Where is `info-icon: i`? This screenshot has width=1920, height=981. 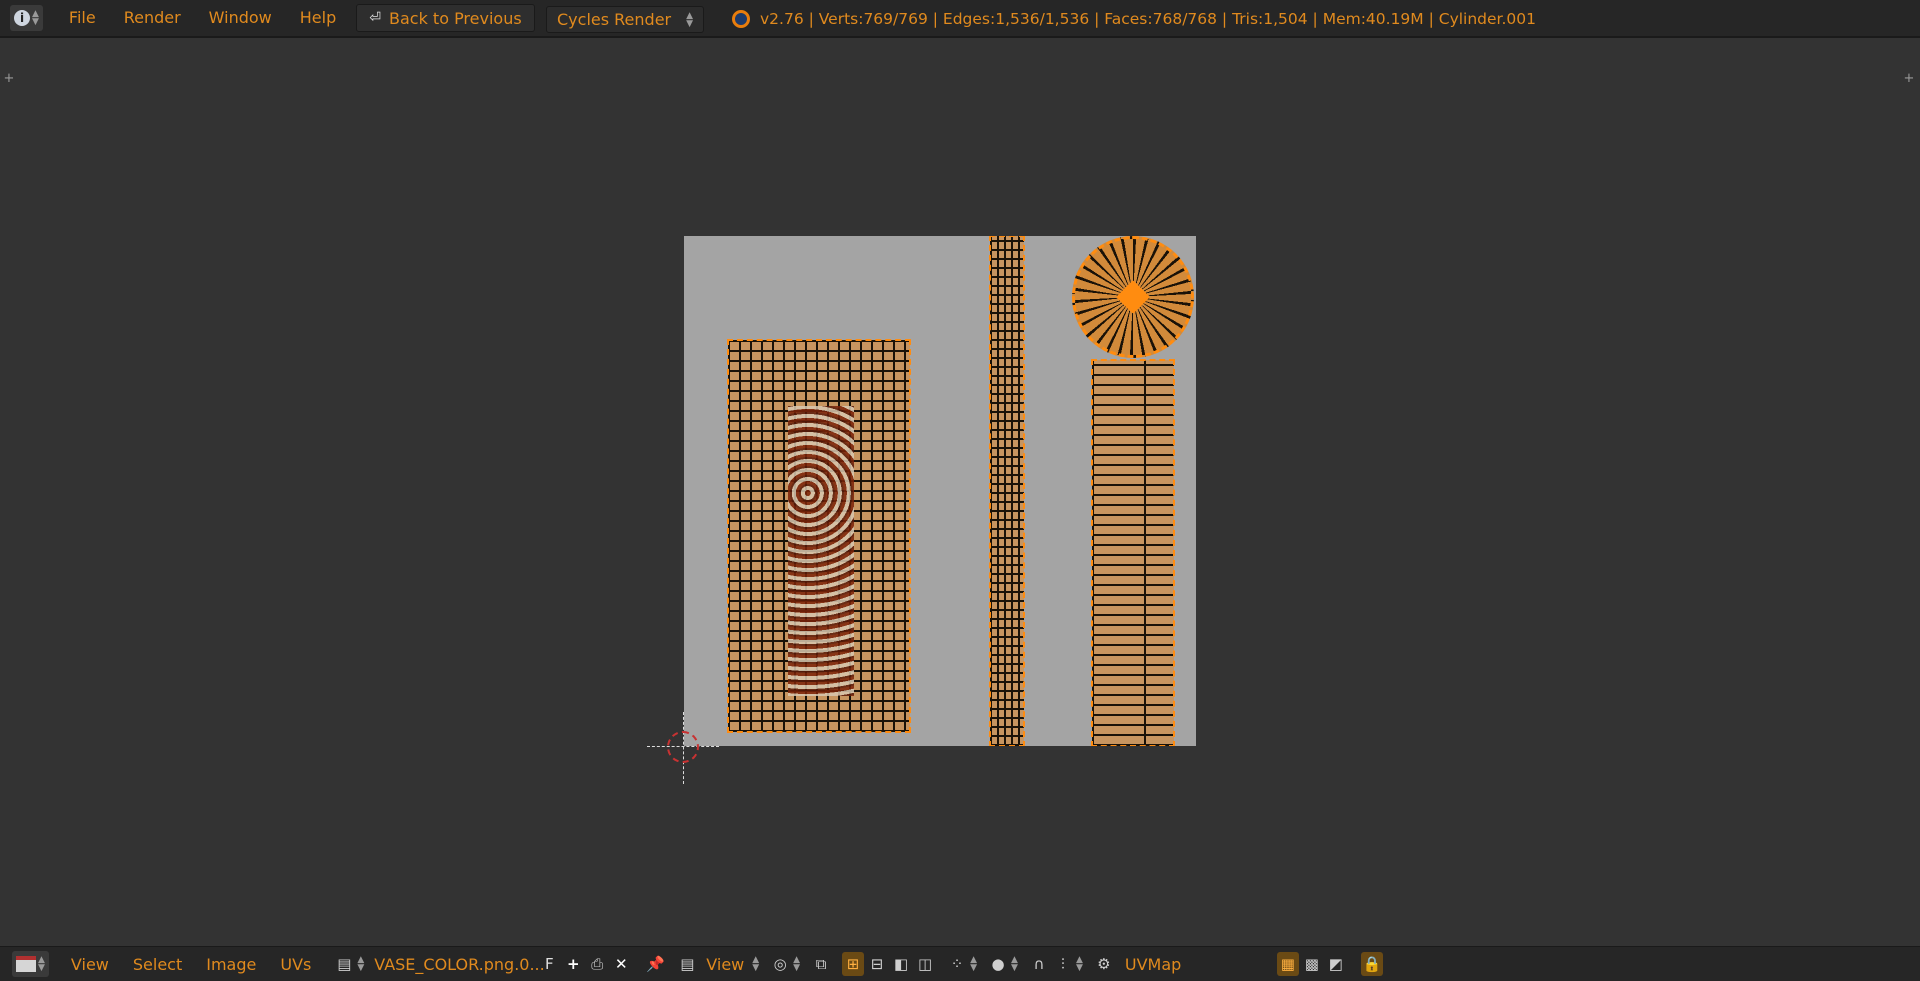
info-icon: i is located at coordinates (22, 18).